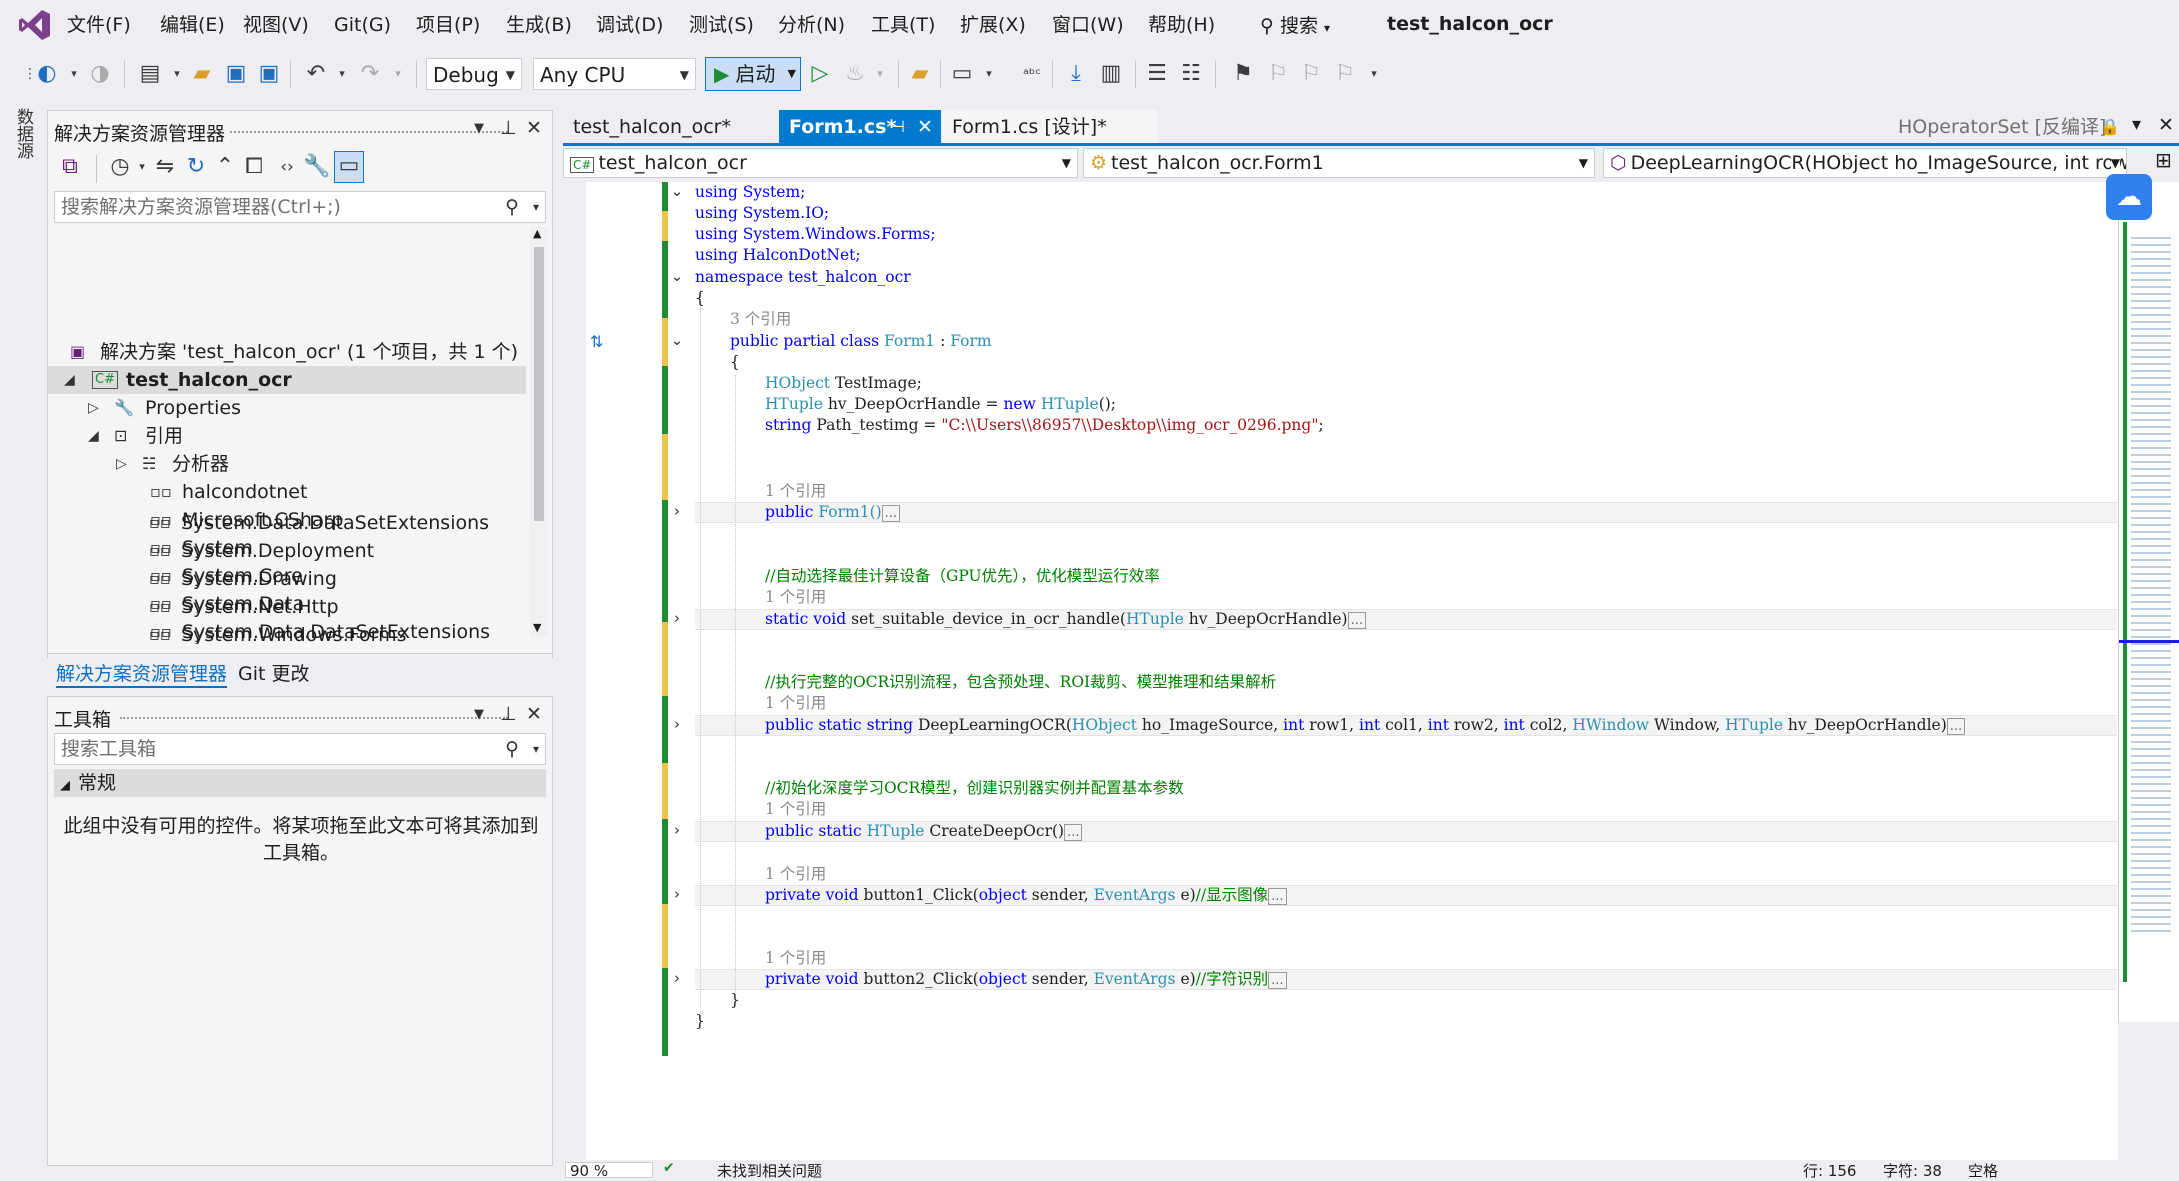  Describe the element at coordinates (629, 25) in the screenshot. I see `menu-debug: 调试(D)` at that location.